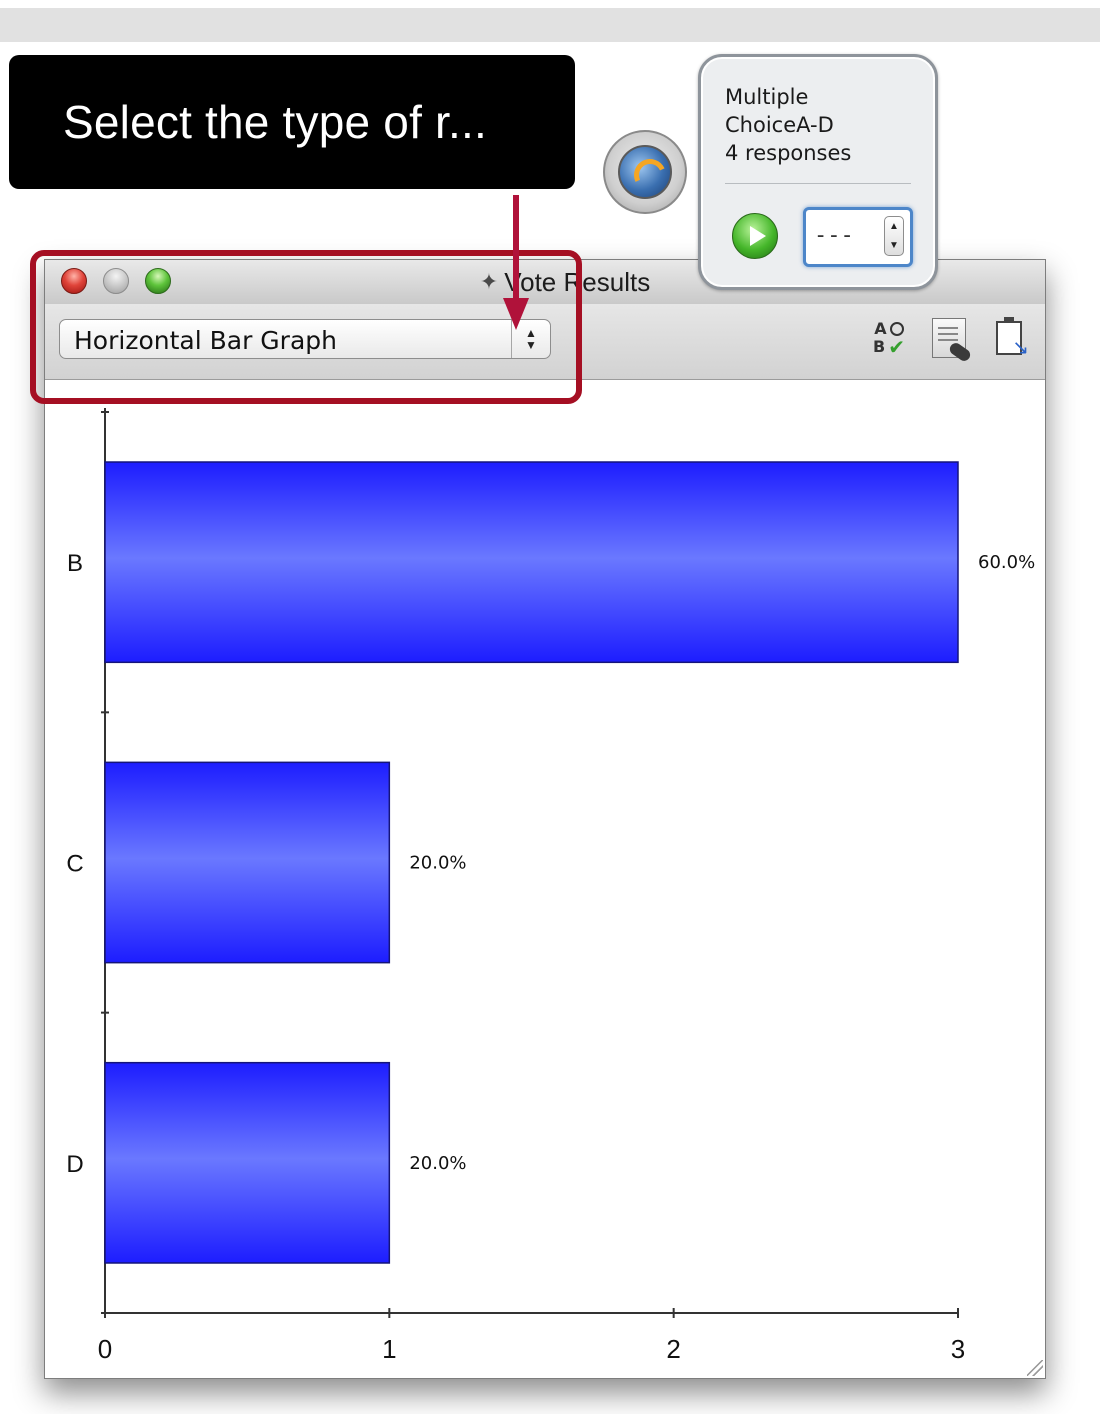  I want to click on x-tick-label: 2, so click(673, 1349).